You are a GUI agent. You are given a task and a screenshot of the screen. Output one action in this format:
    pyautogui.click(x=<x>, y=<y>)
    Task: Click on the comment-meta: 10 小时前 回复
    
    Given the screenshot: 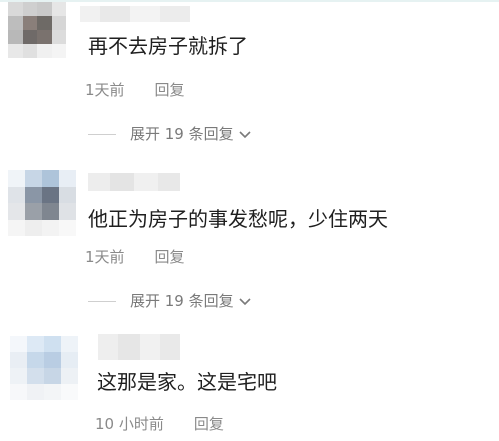 What is the action you would take?
    pyautogui.click(x=159, y=424)
    